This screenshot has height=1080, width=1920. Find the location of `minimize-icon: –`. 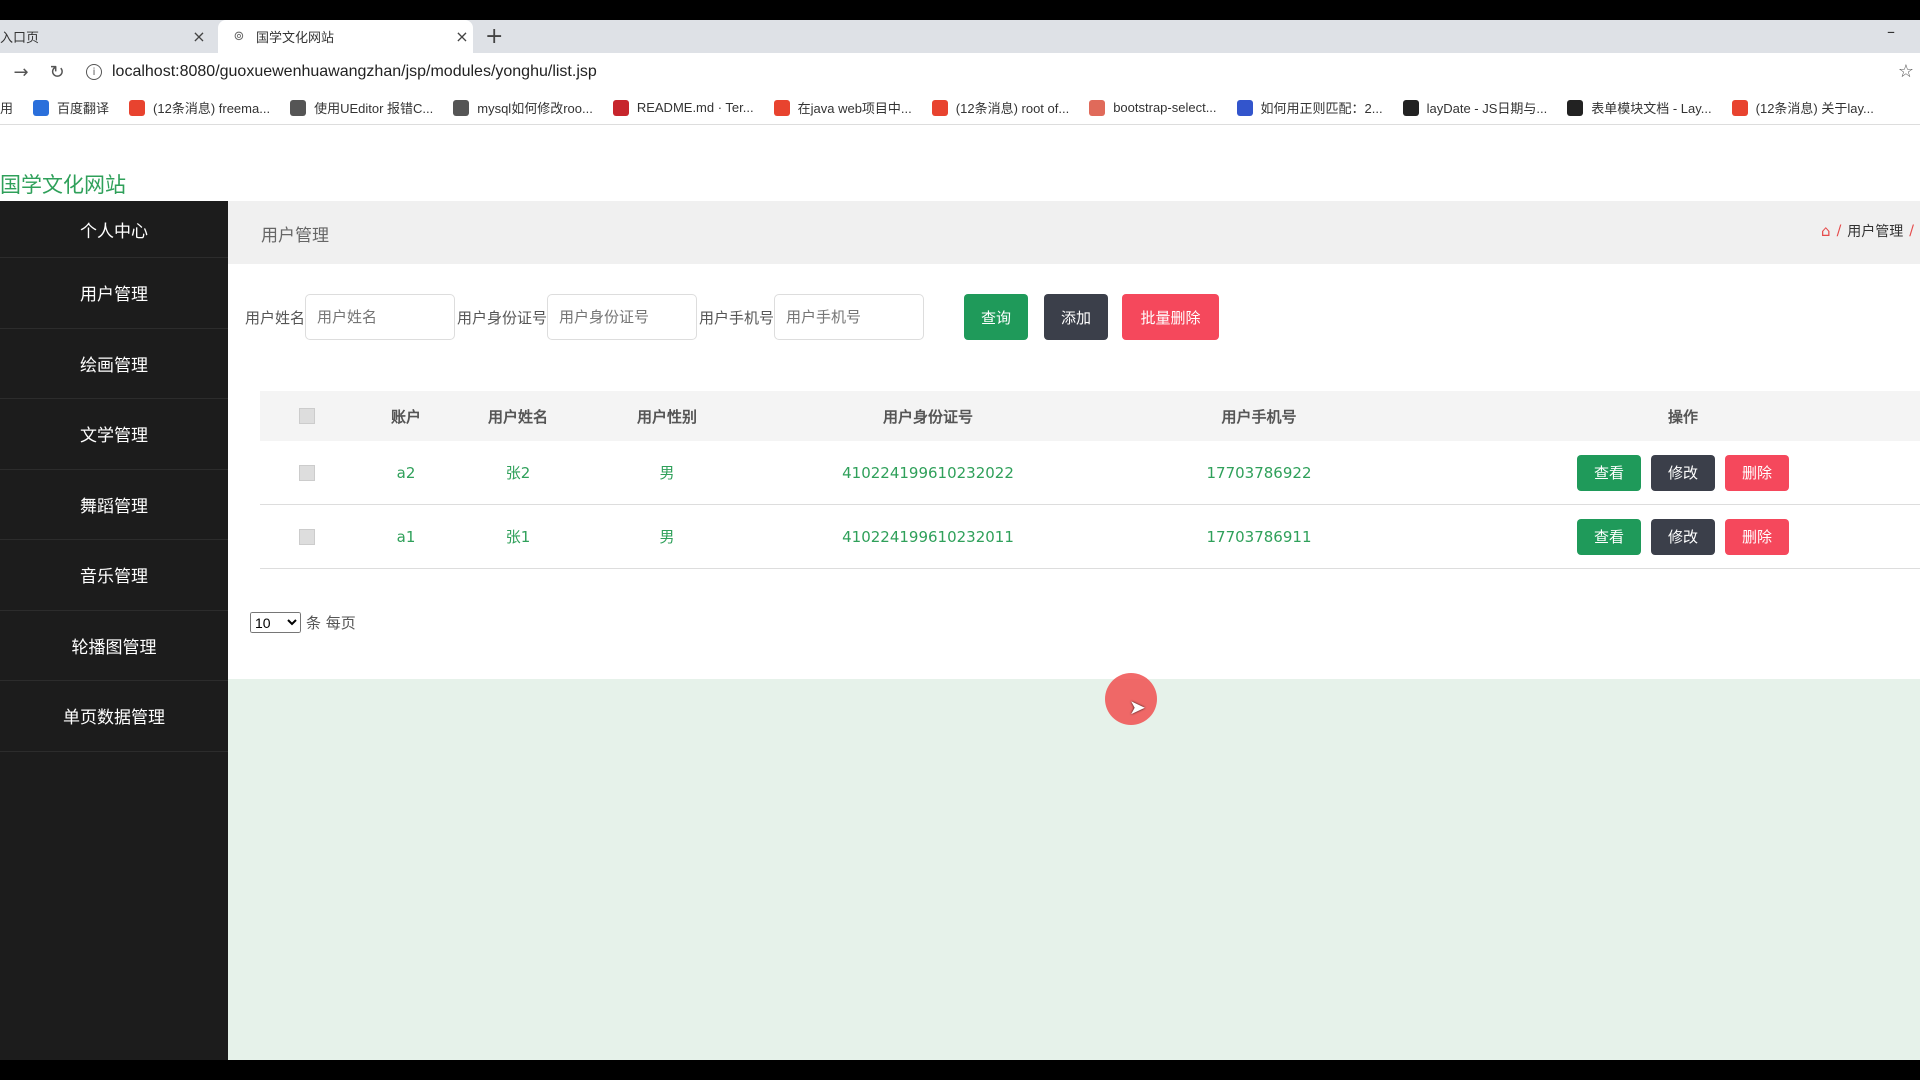

minimize-icon: – is located at coordinates (1891, 31).